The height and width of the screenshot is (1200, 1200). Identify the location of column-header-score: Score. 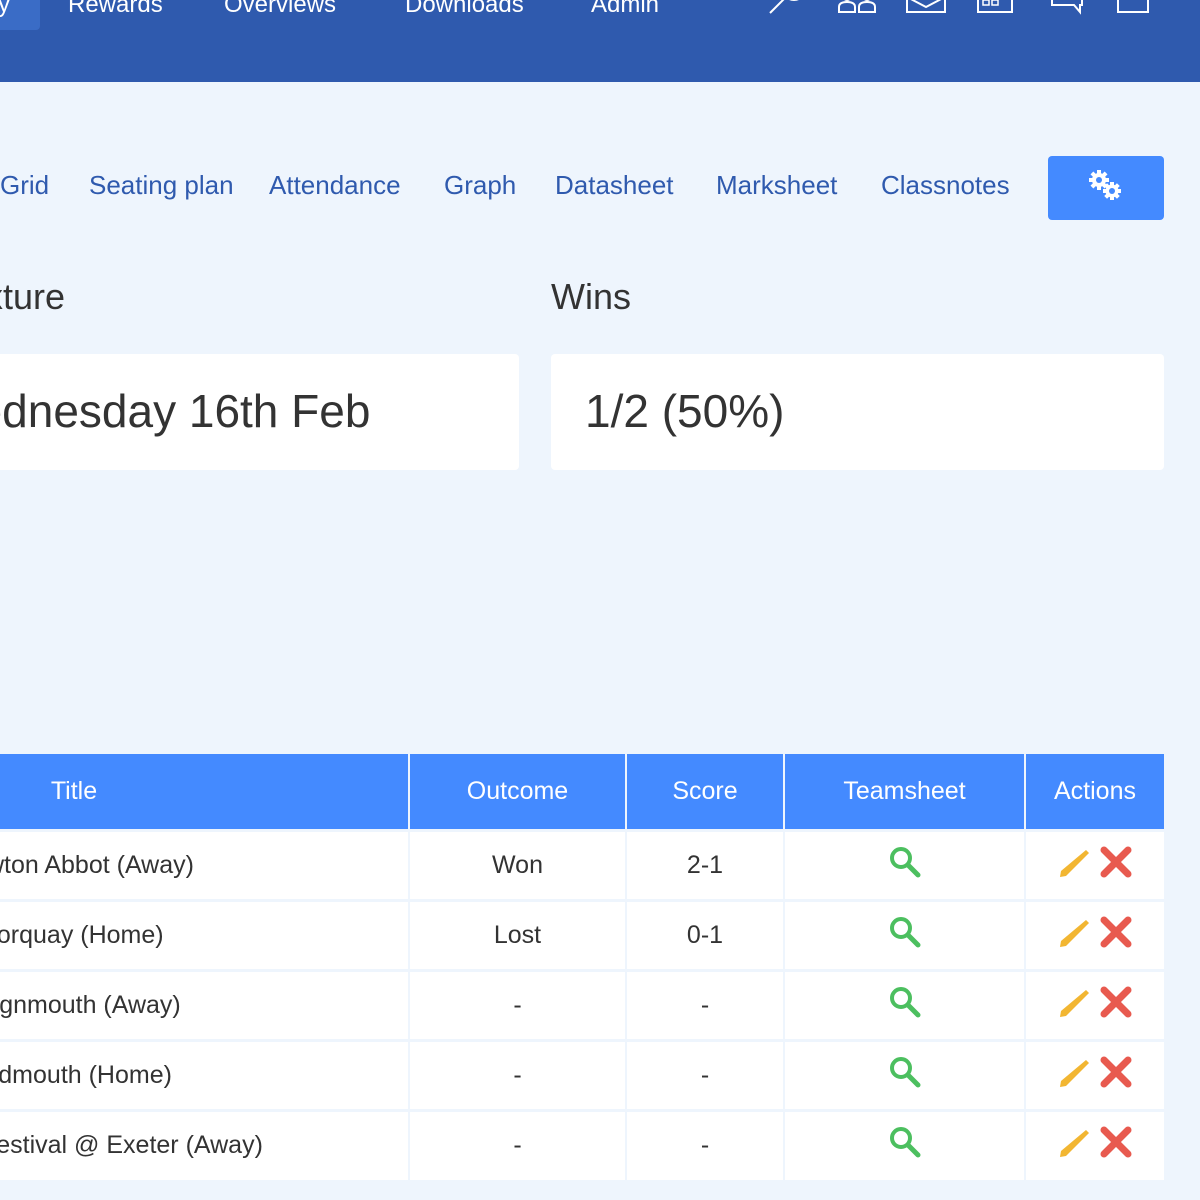
(705, 792).